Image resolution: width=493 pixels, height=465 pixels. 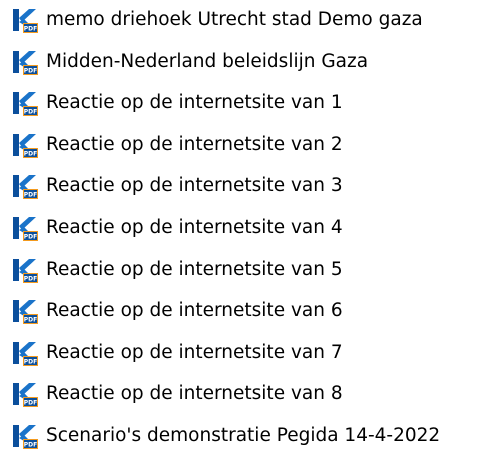 What do you see at coordinates (194, 394) in the screenshot?
I see `file-name: Reactie op de internetsite van 8` at bounding box center [194, 394].